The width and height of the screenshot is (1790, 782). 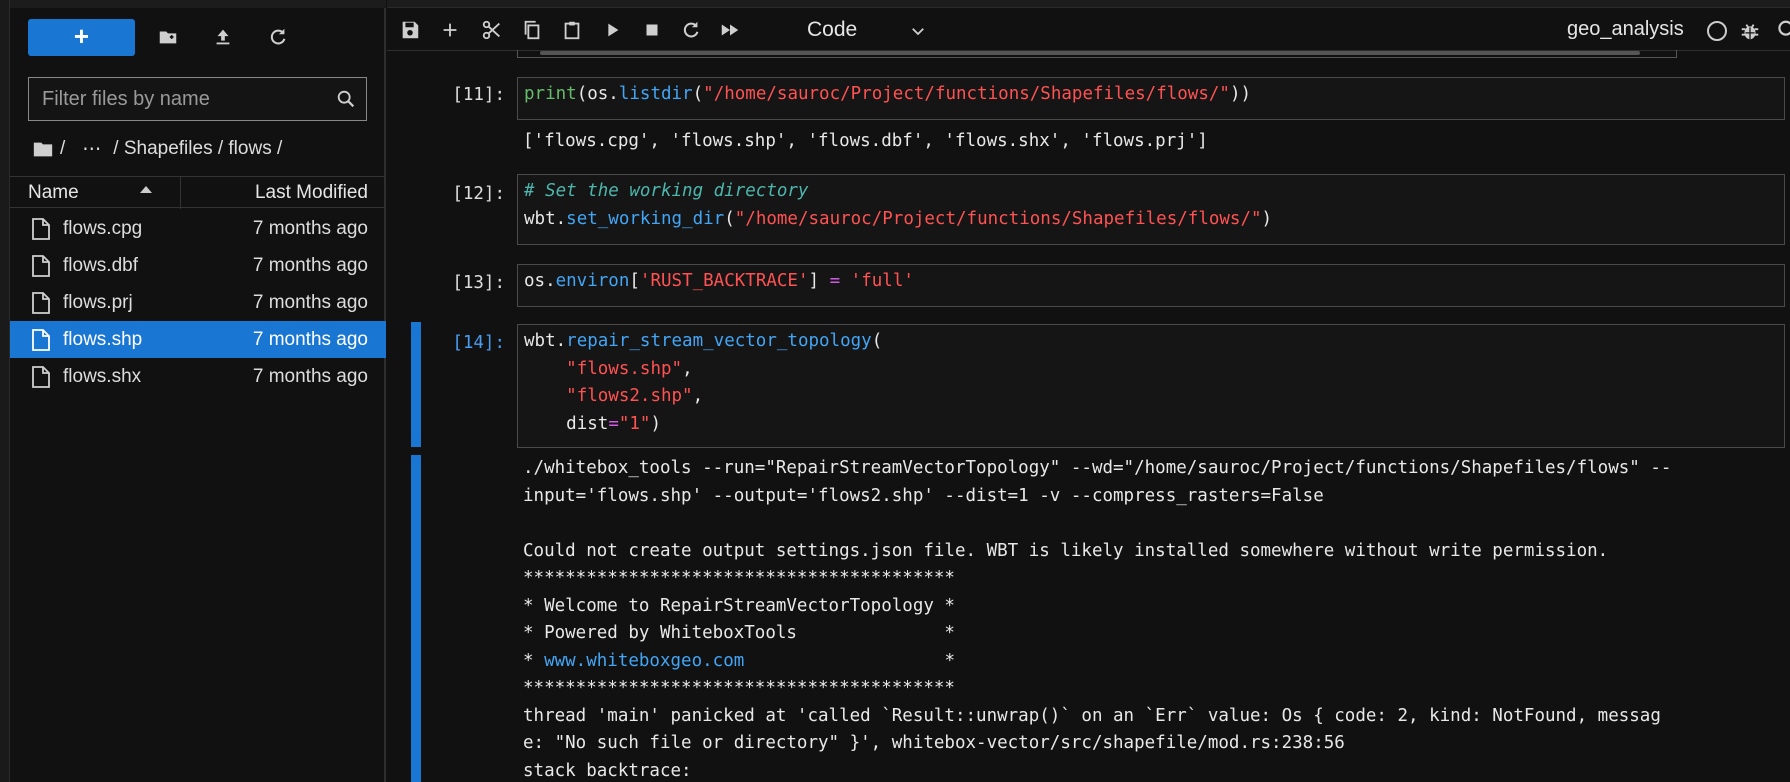 What do you see at coordinates (478, 95) in the screenshot?
I see `cell-prompt: [11]:` at bounding box center [478, 95].